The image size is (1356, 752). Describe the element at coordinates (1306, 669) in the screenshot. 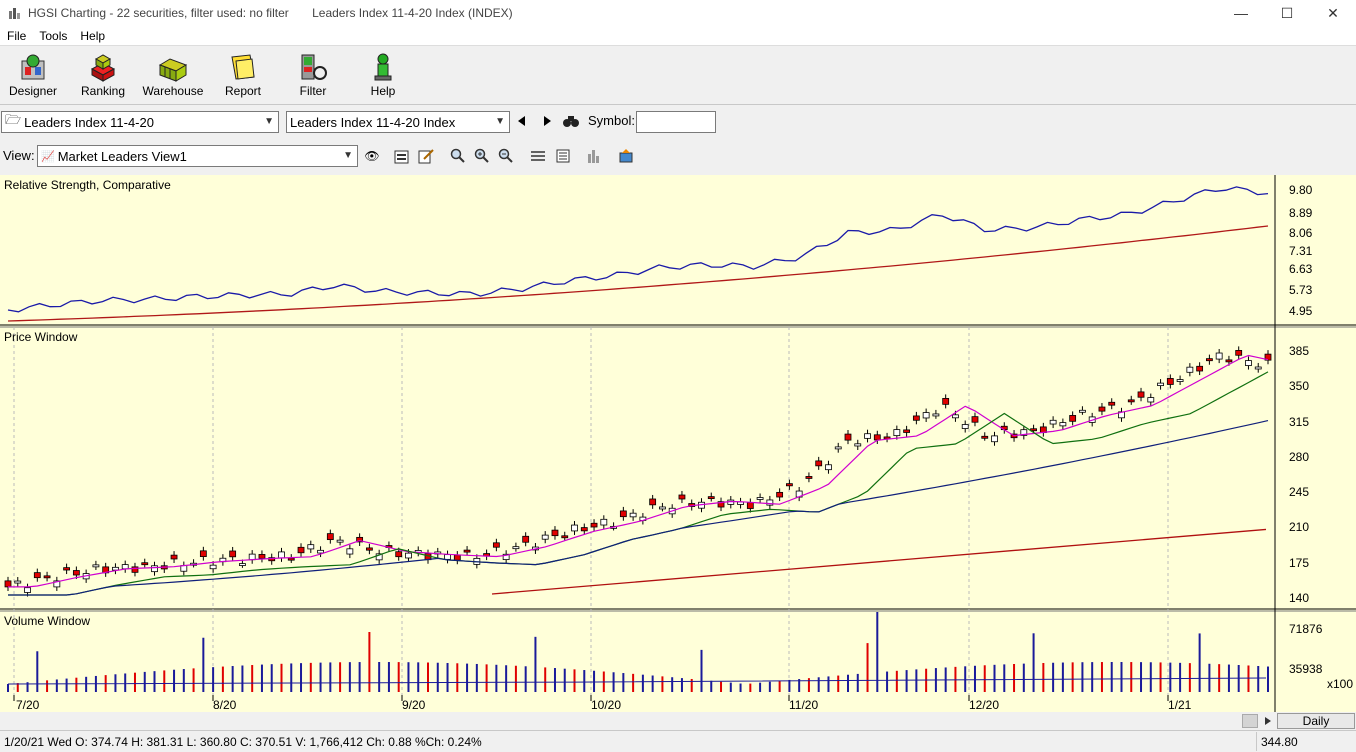

I see `volume-tick: 35938` at that location.